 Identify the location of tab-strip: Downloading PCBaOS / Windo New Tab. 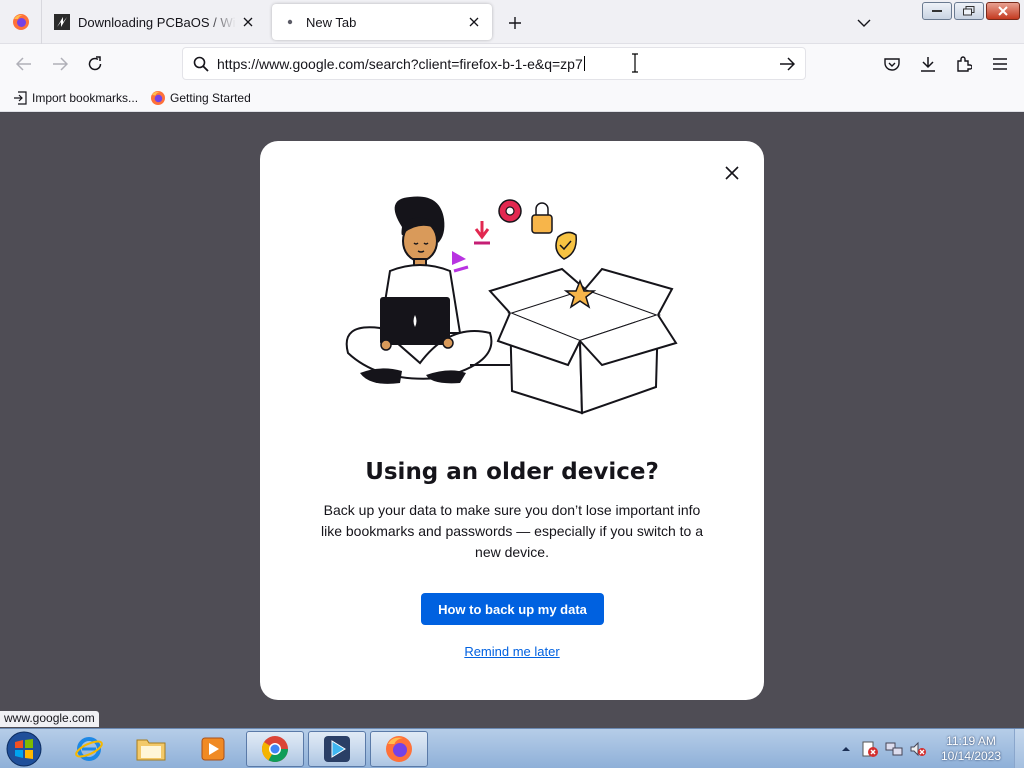
(512, 22).